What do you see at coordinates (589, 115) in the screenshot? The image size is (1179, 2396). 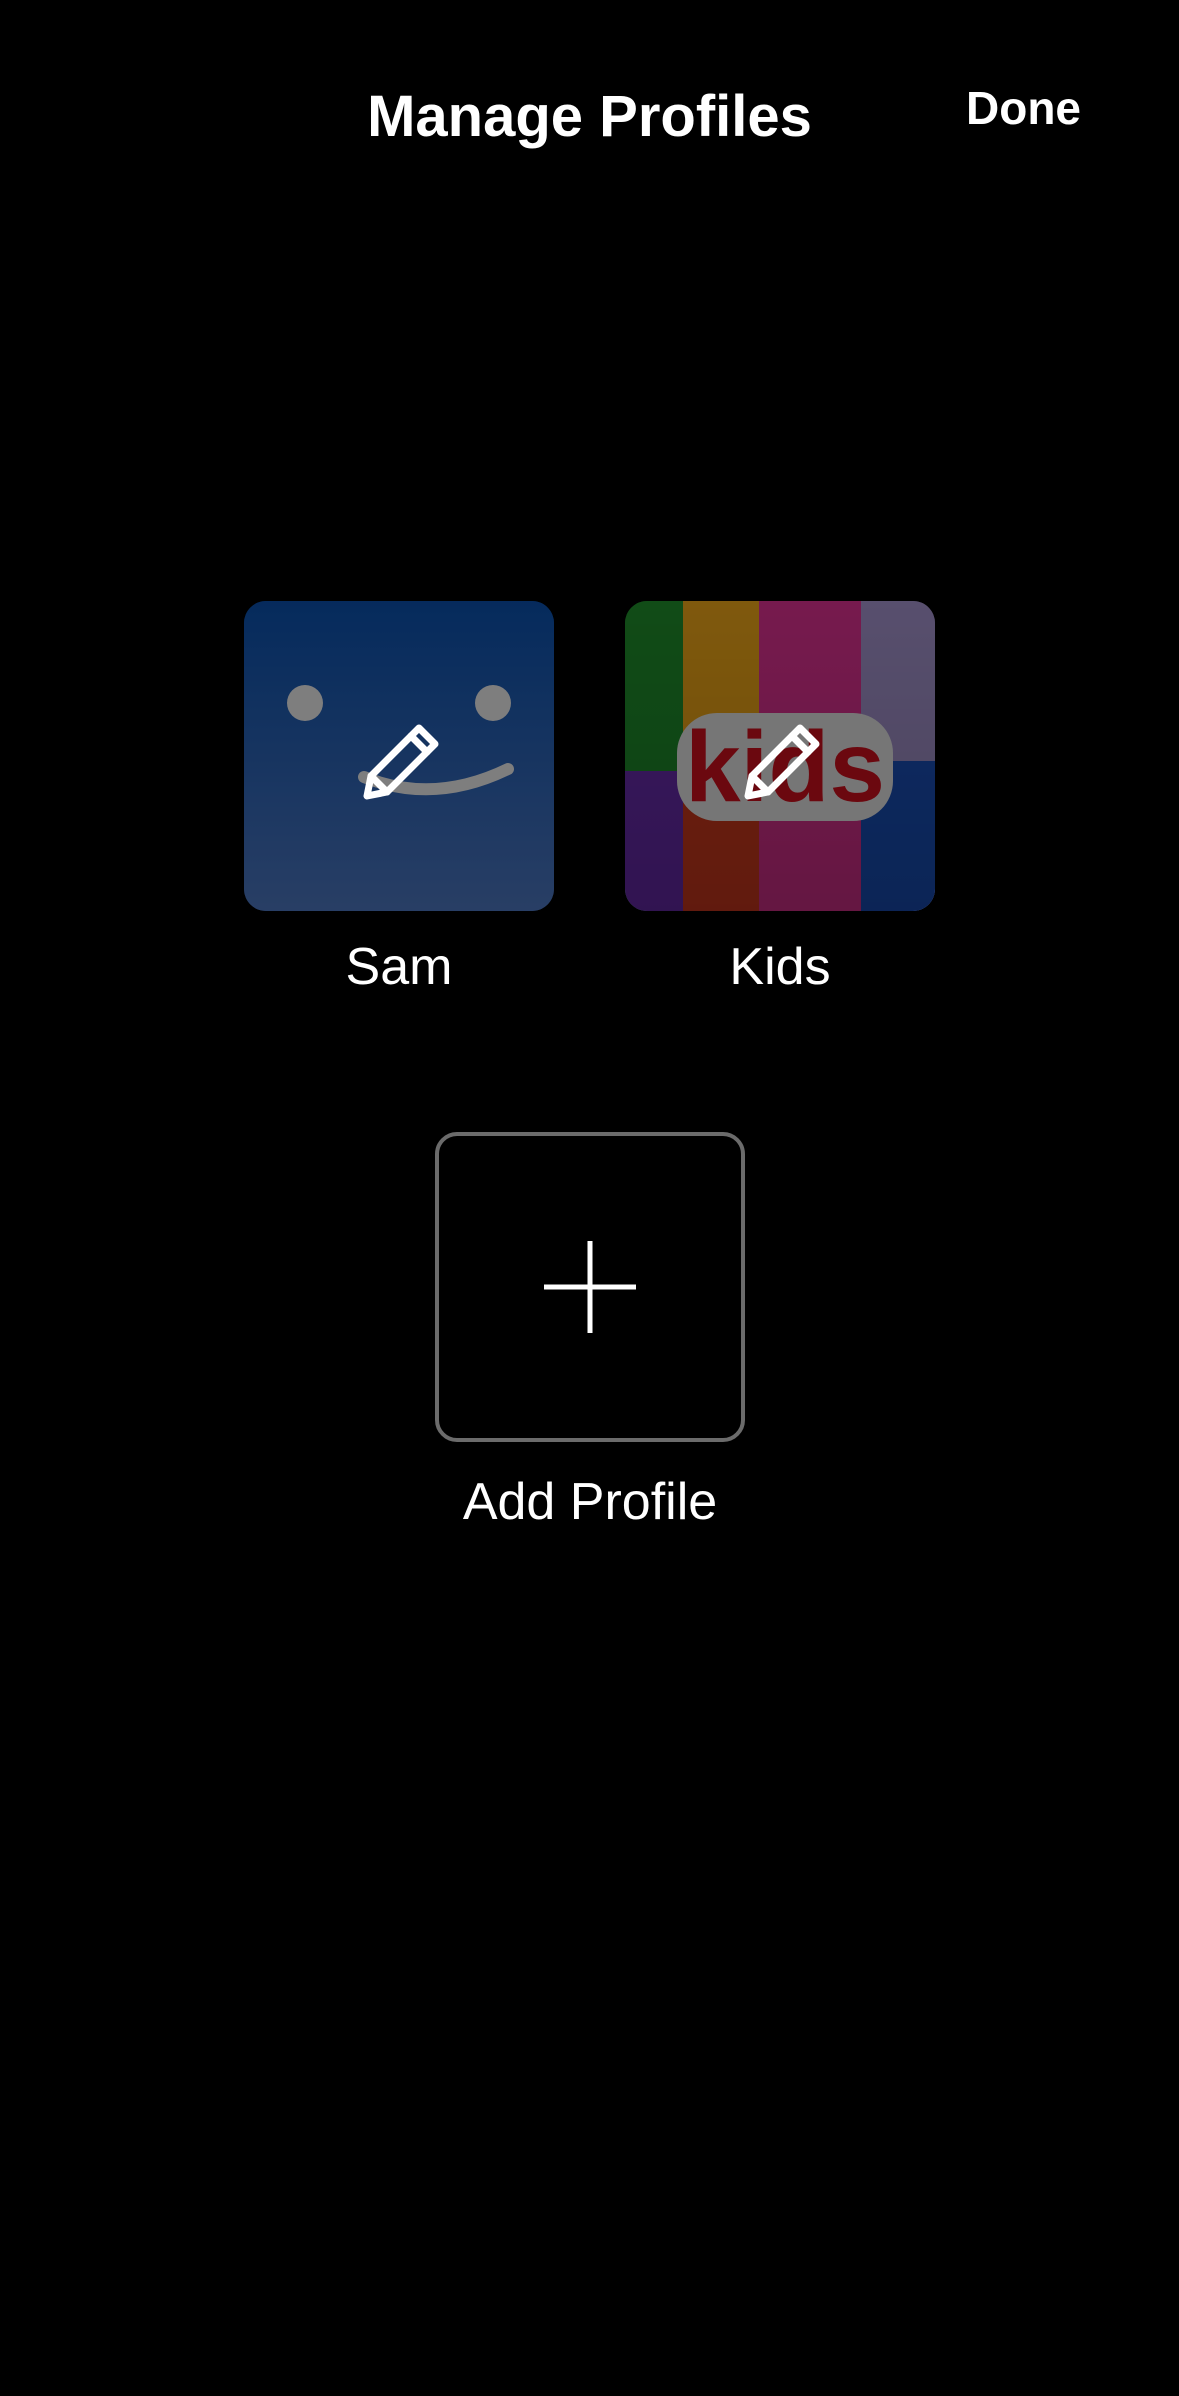 I see `header-bar: Manage Profiles Done` at bounding box center [589, 115].